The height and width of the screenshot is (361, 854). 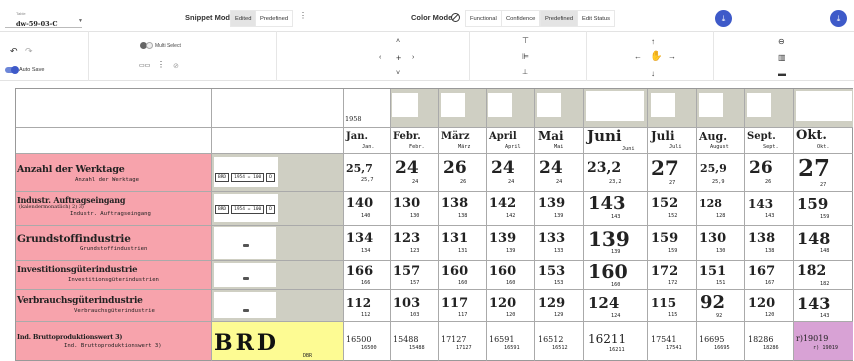 I want to click on table-cell: 16695, so click(x=711, y=339).